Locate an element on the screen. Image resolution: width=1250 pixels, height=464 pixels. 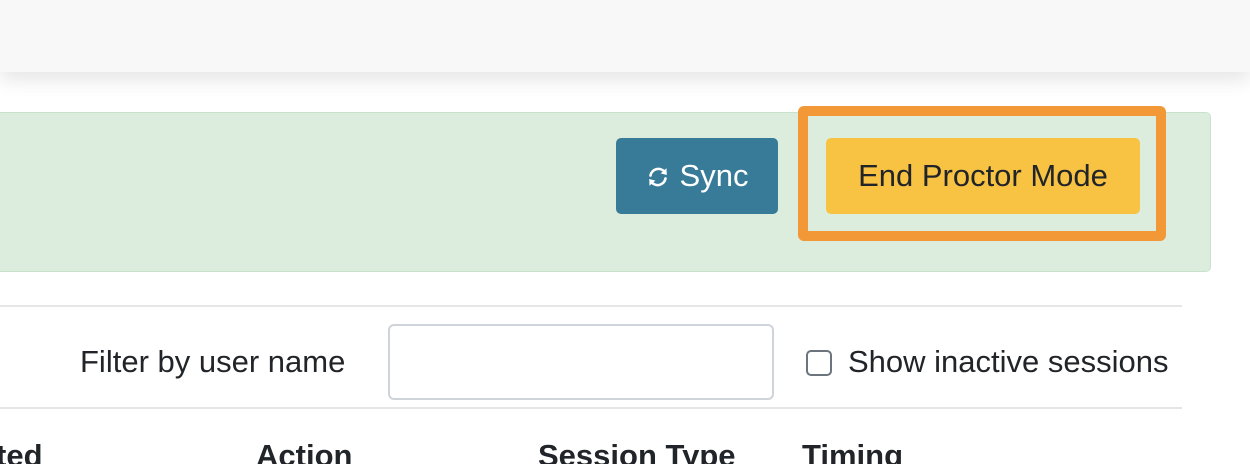
sync-button-label: Sync is located at coordinates (714, 175).